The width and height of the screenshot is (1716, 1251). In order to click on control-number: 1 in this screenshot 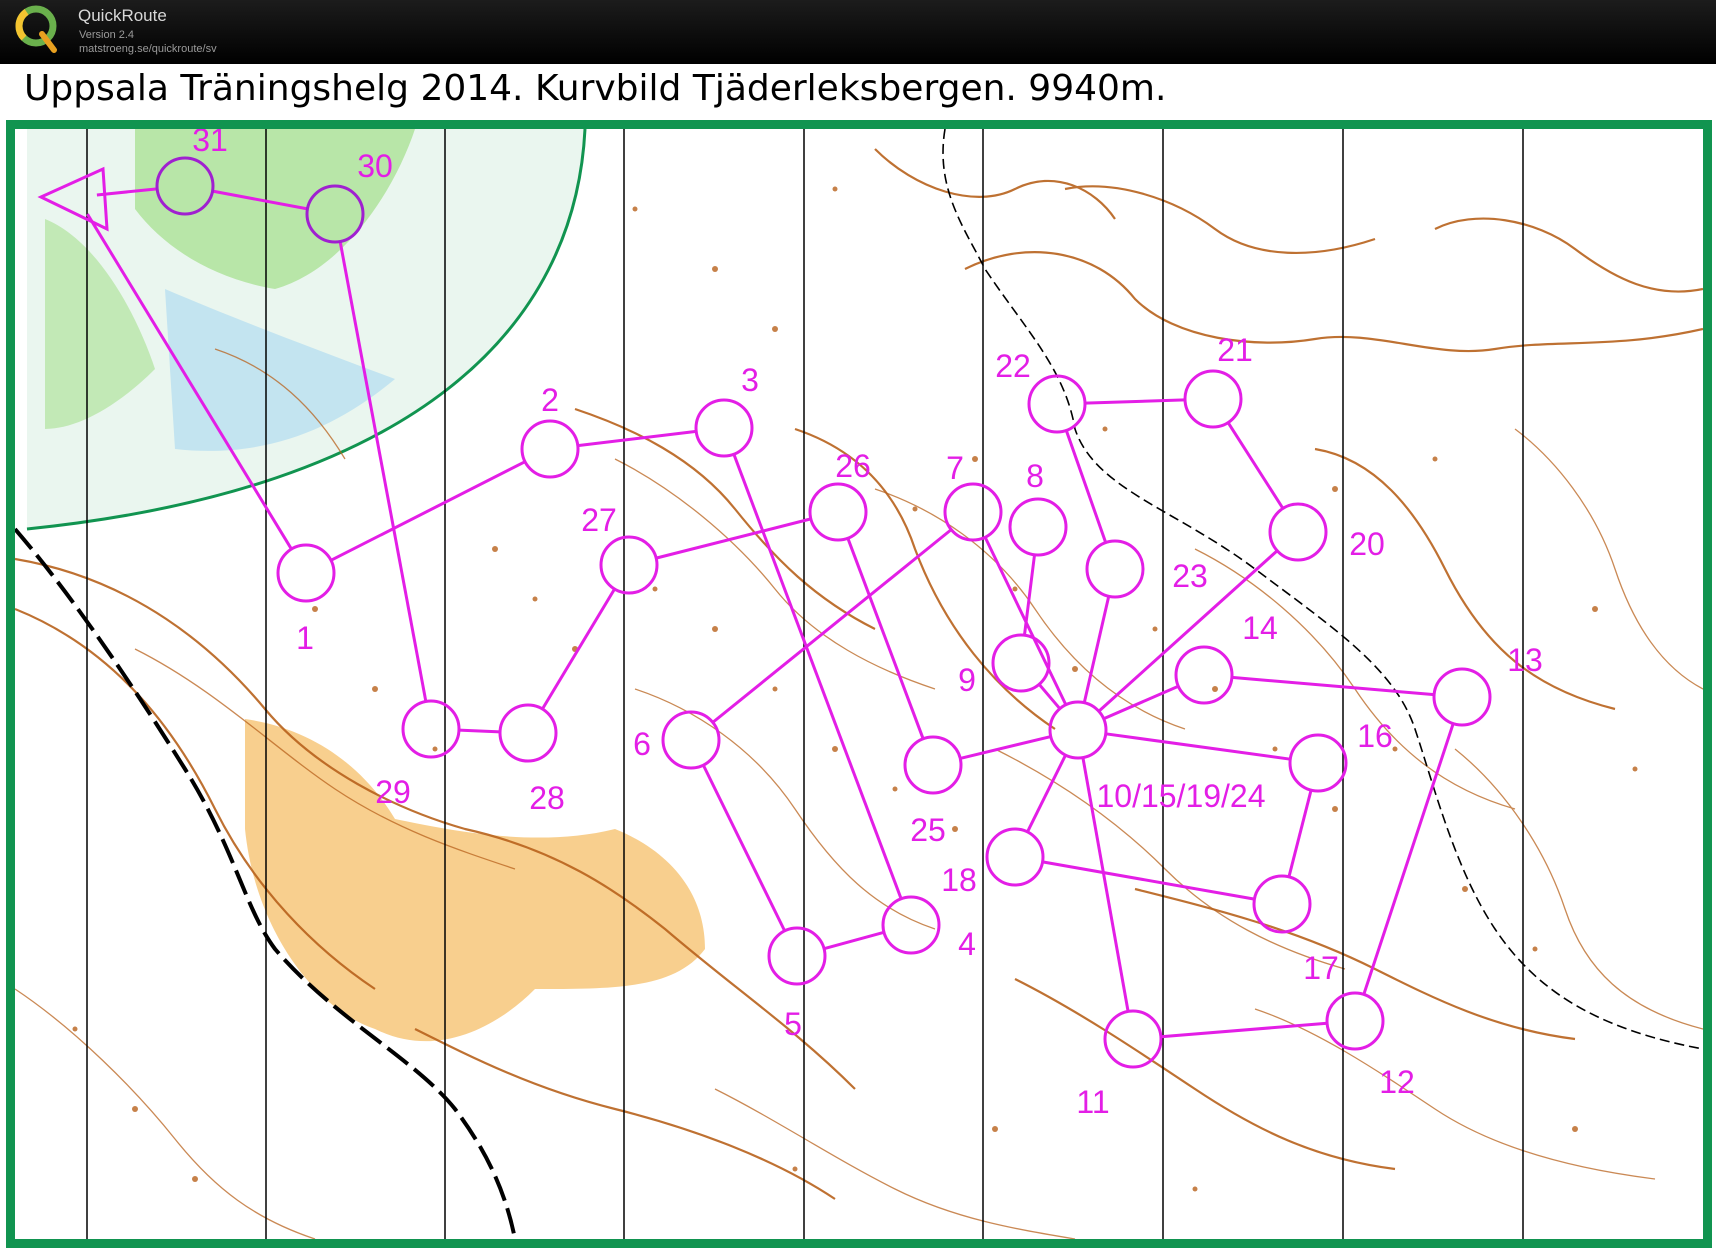, I will do `click(305, 638)`.